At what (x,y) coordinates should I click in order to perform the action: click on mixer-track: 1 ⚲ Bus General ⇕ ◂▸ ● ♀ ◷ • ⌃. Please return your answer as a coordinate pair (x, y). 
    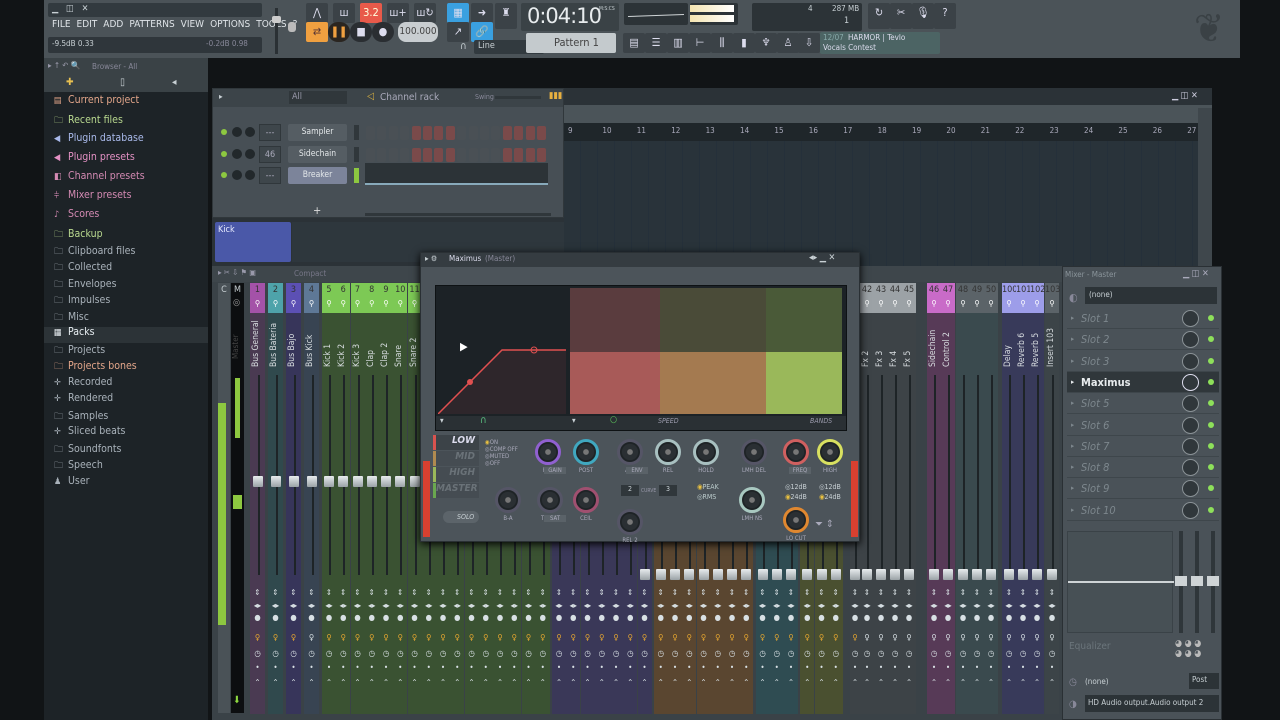
    Looking at the image, I should click on (257, 498).